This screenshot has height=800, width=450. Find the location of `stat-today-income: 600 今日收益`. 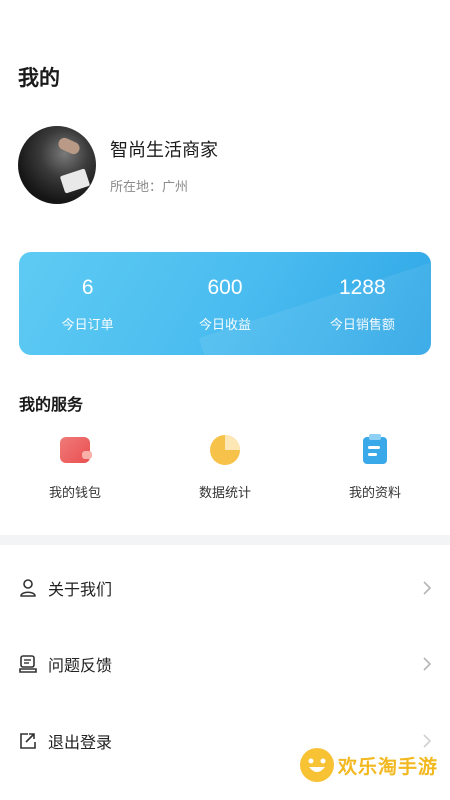

stat-today-income: 600 今日收益 is located at coordinates (224, 303).